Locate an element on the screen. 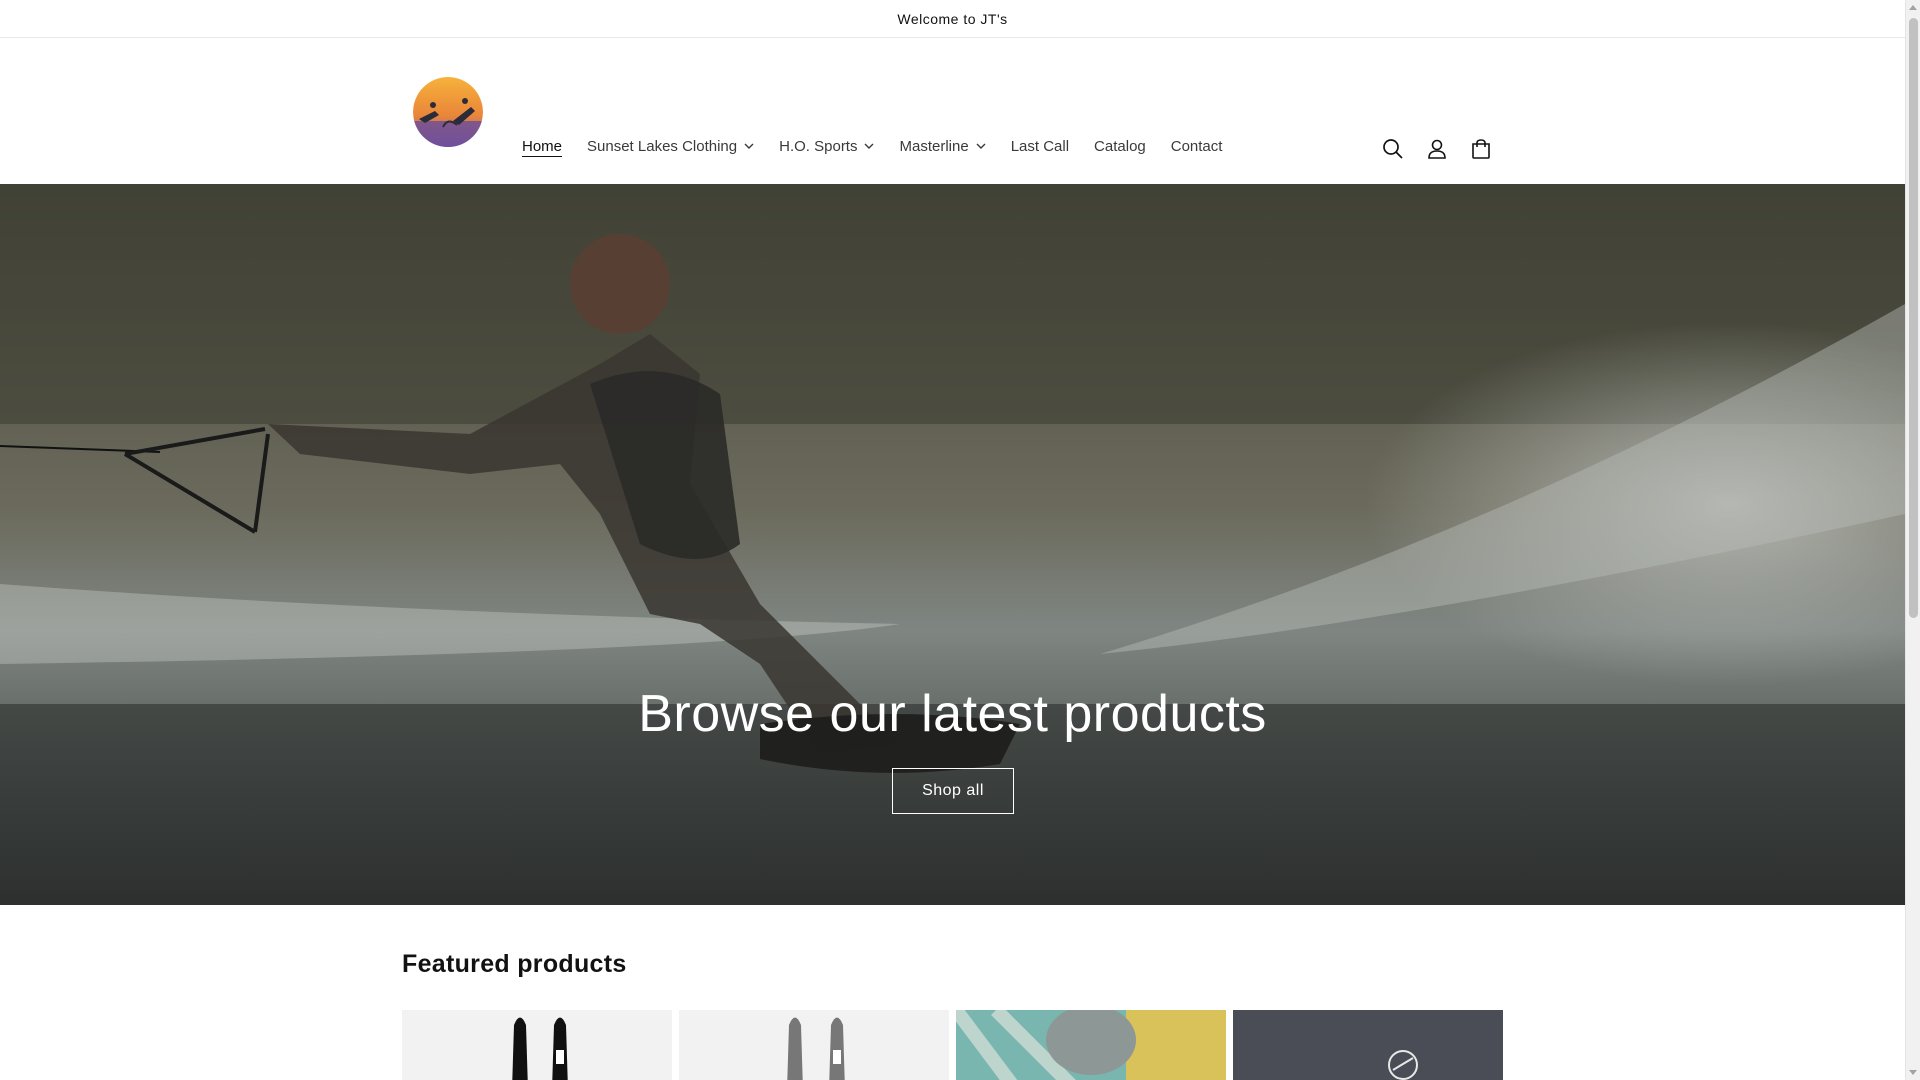 This screenshot has width=1920, height=1080. nav-masterline-label: Masterline is located at coordinates (934, 146).